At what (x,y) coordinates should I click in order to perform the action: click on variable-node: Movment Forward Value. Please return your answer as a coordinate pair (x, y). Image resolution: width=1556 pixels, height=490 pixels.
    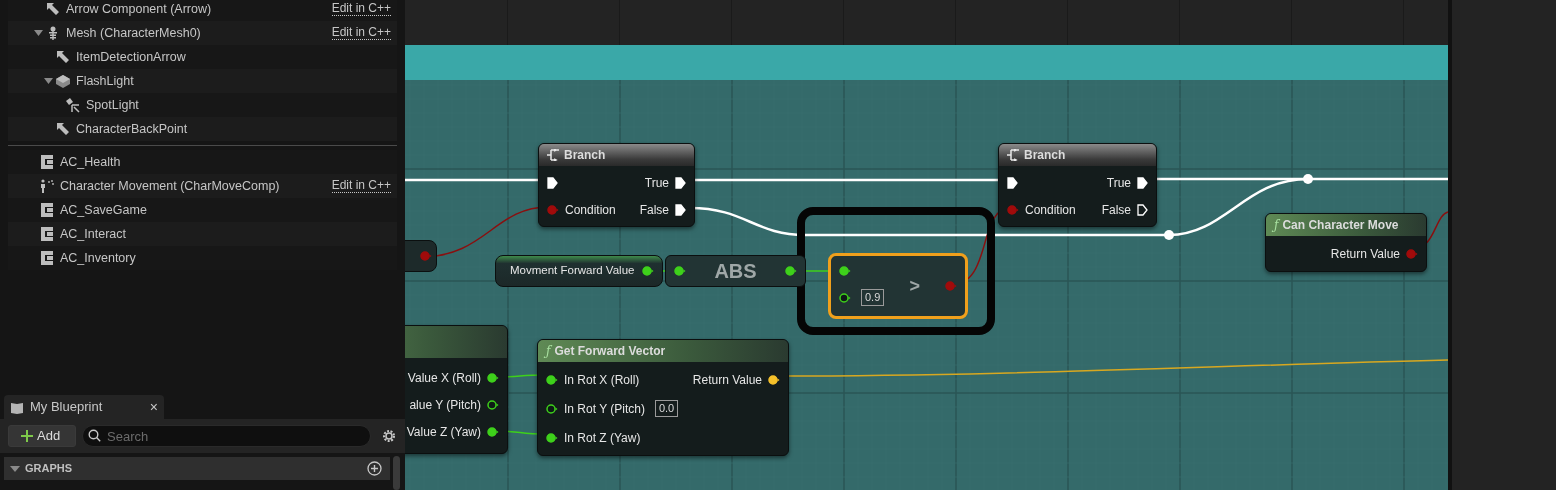
    Looking at the image, I should click on (579, 271).